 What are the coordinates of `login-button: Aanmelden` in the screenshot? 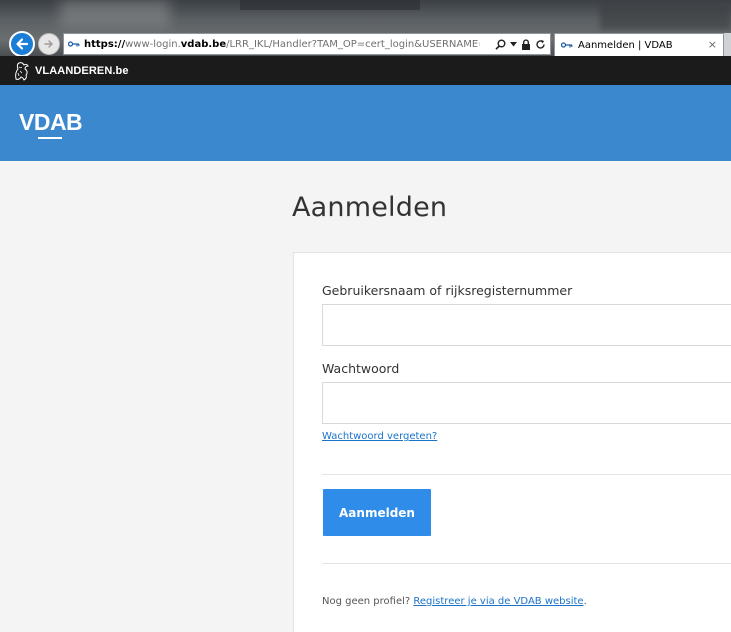 It's located at (377, 512).